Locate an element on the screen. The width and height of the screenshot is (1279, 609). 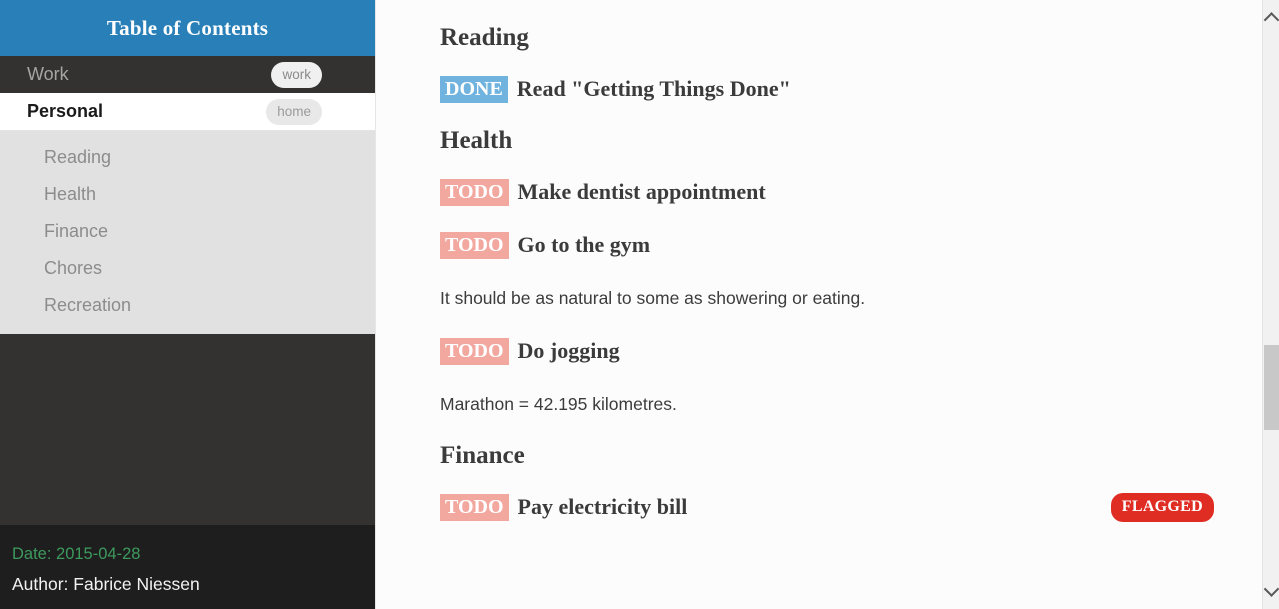
sidebar-item-finance-label: Finance is located at coordinates (76, 231).